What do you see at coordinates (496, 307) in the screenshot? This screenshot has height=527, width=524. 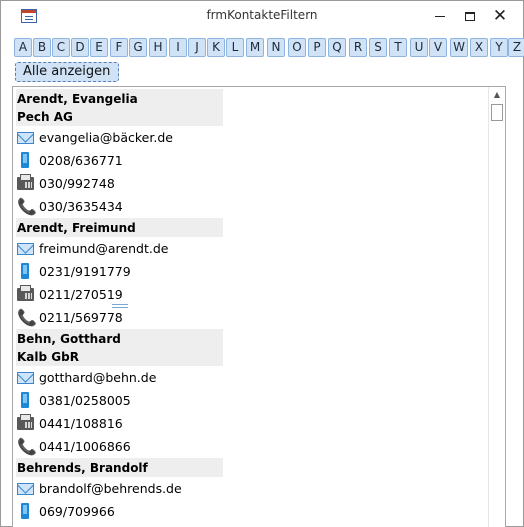 I see `vertical-scrollbar: ▲` at bounding box center [496, 307].